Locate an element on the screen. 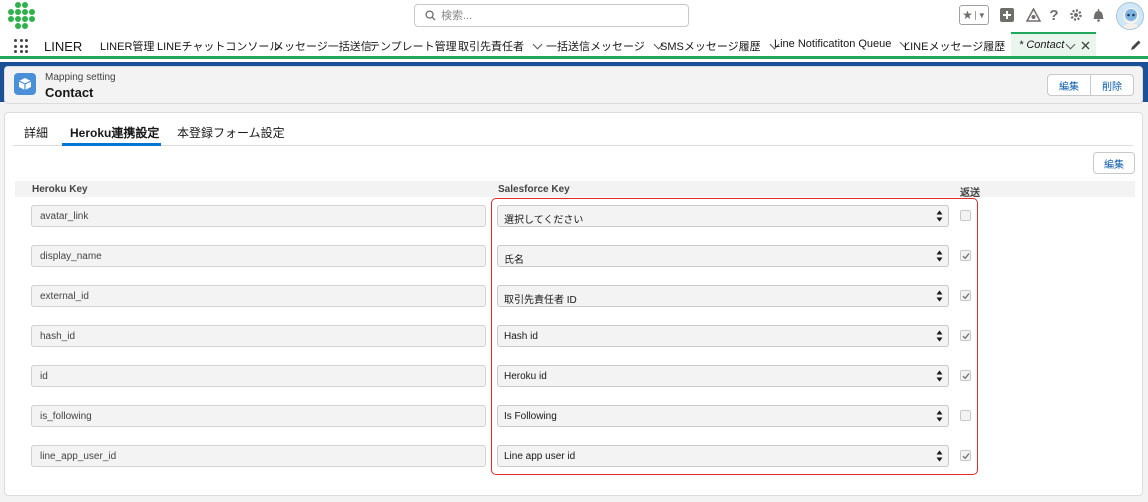 The image size is (1148, 502). edit-nav-icon is located at coordinates (1136, 45).